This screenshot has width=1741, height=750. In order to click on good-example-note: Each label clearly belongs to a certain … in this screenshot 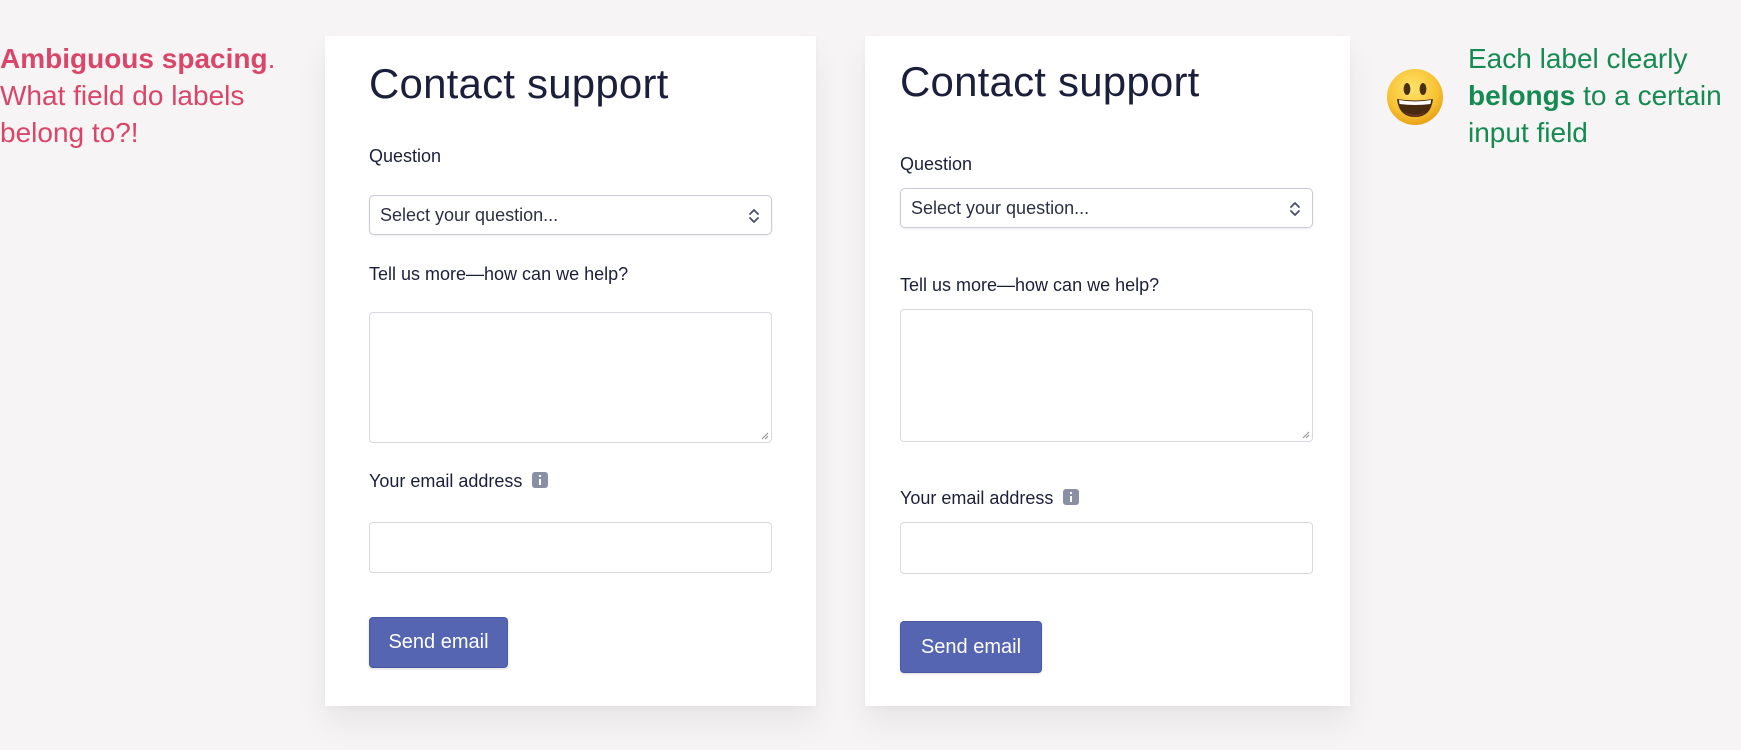, I will do `click(1604, 95)`.